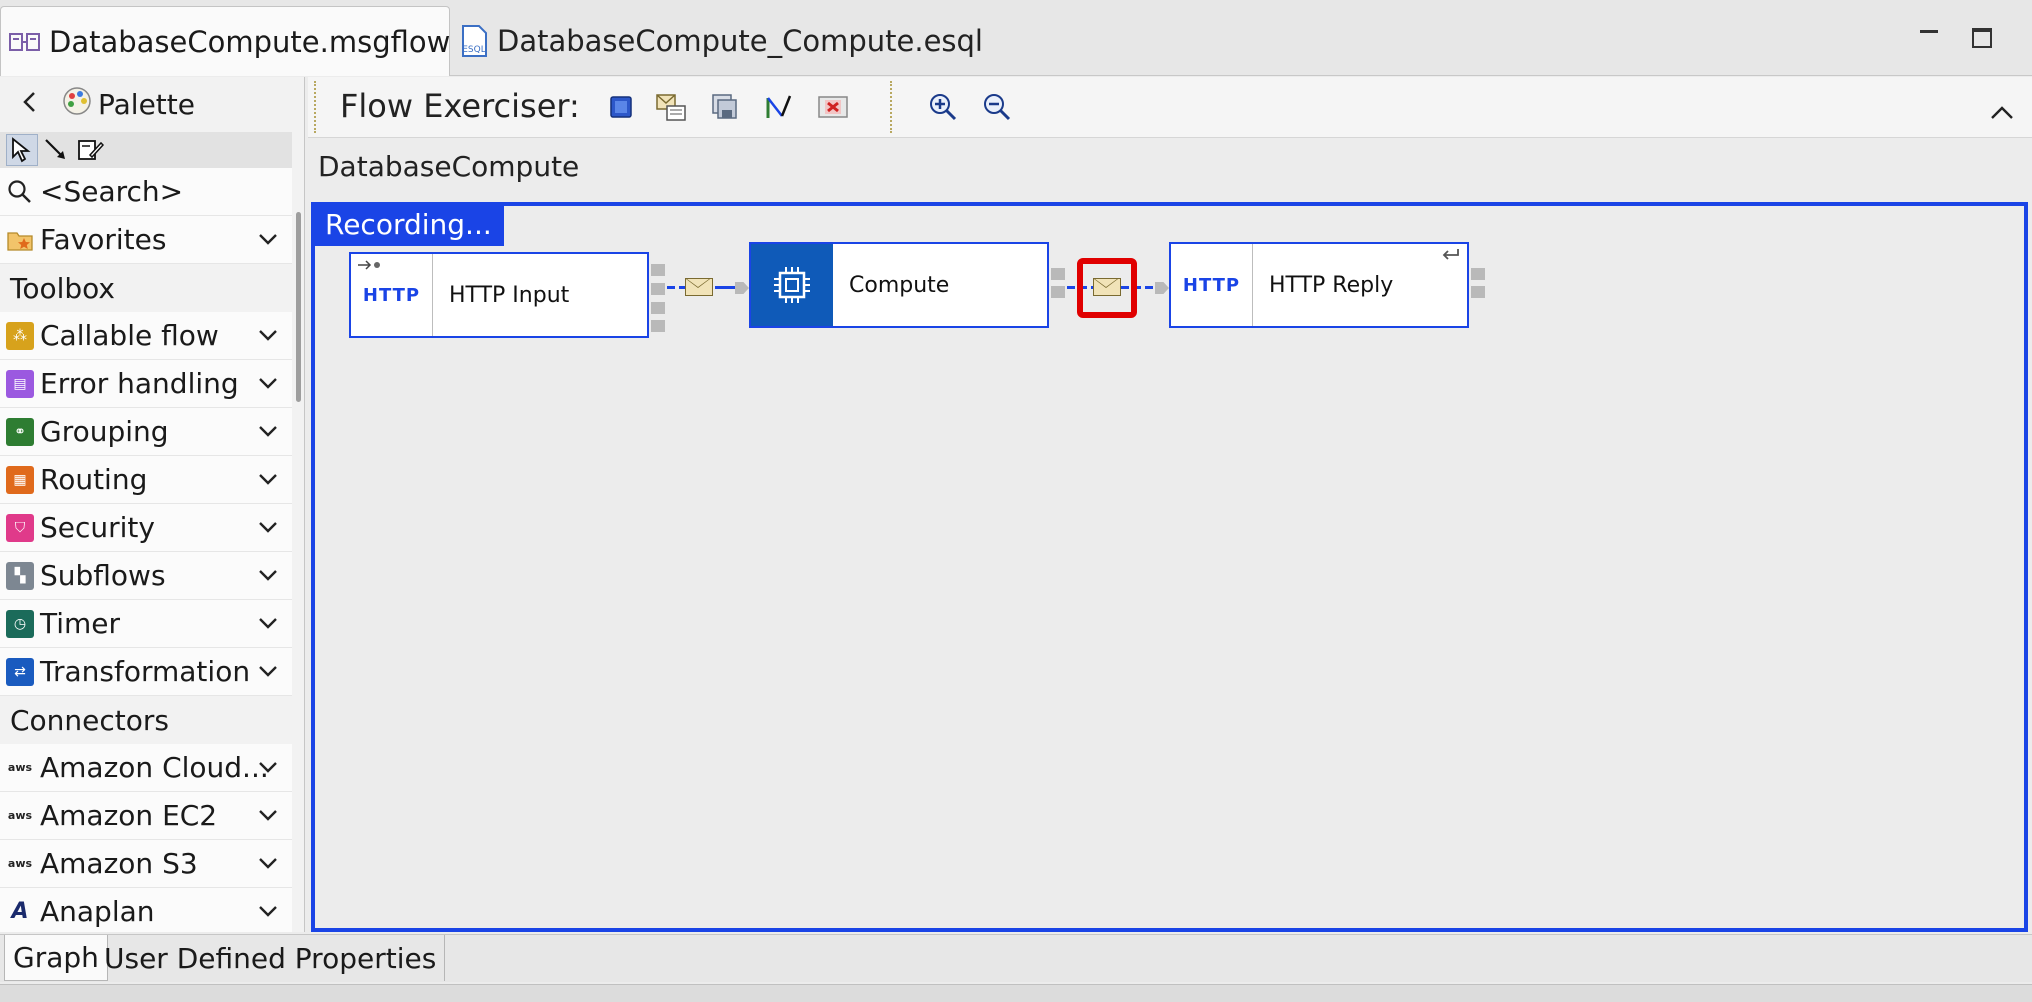 The width and height of the screenshot is (2032, 1002). I want to click on toolbox-heading: Toolbox, so click(146, 288).